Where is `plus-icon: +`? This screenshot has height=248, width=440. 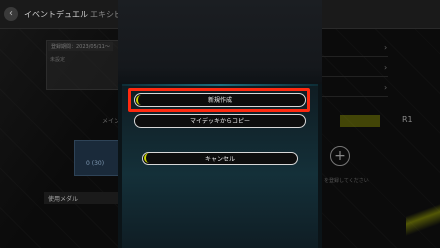
plus-icon: + is located at coordinates (340, 156).